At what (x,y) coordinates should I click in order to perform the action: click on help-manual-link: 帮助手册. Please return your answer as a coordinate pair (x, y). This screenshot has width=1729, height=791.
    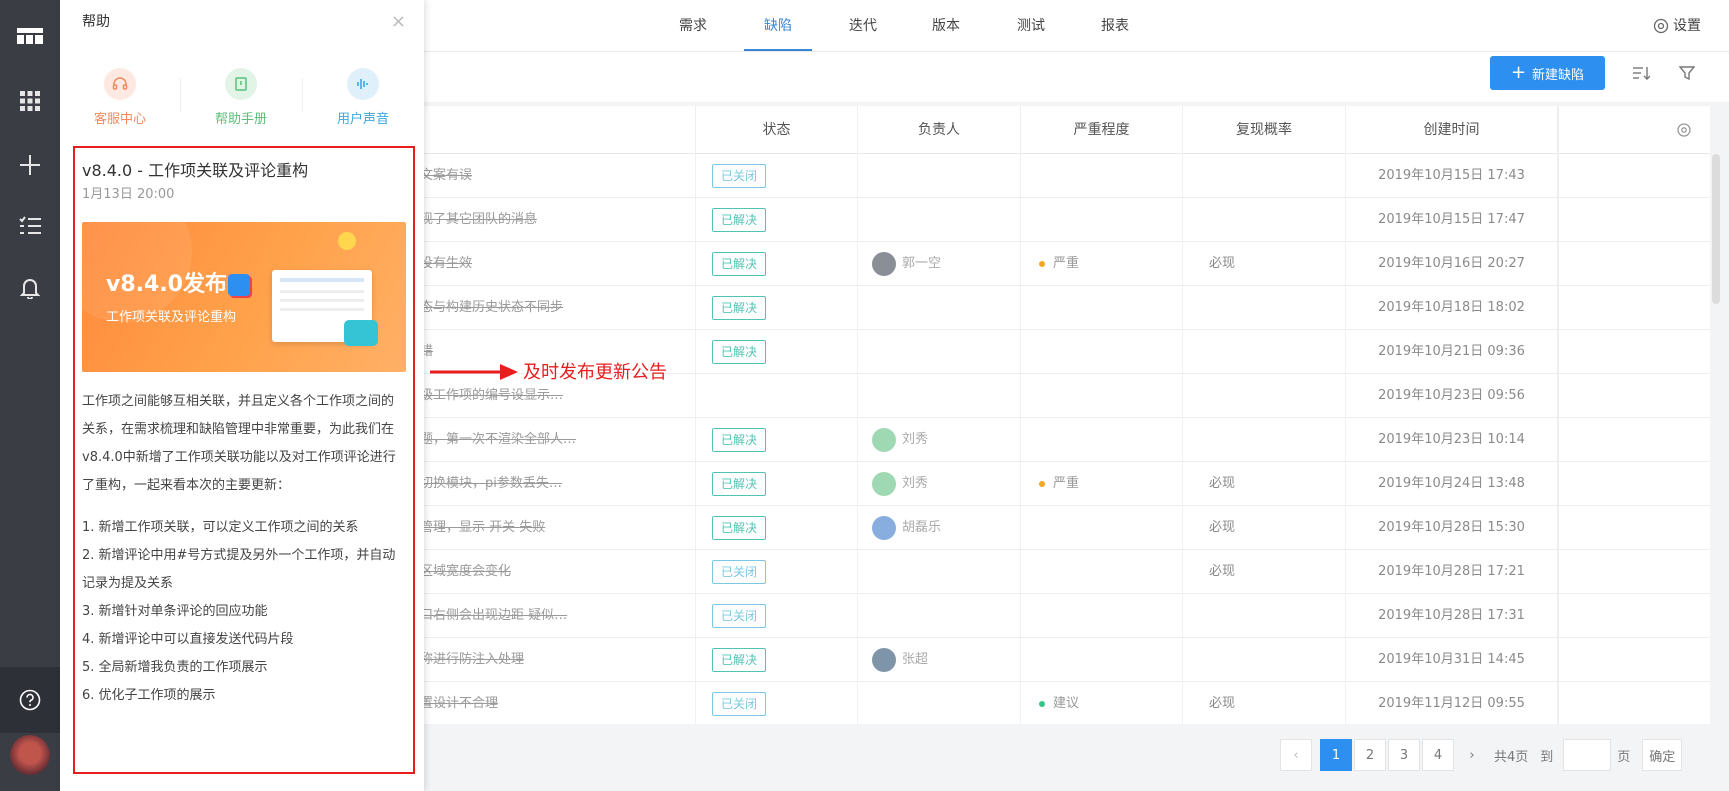
    Looking at the image, I should click on (241, 97).